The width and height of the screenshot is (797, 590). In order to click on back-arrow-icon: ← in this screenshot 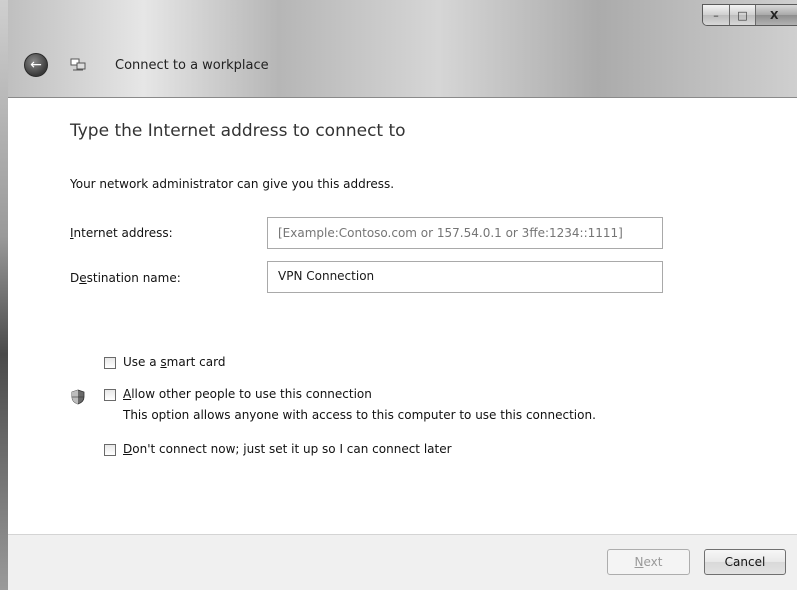, I will do `click(36, 65)`.